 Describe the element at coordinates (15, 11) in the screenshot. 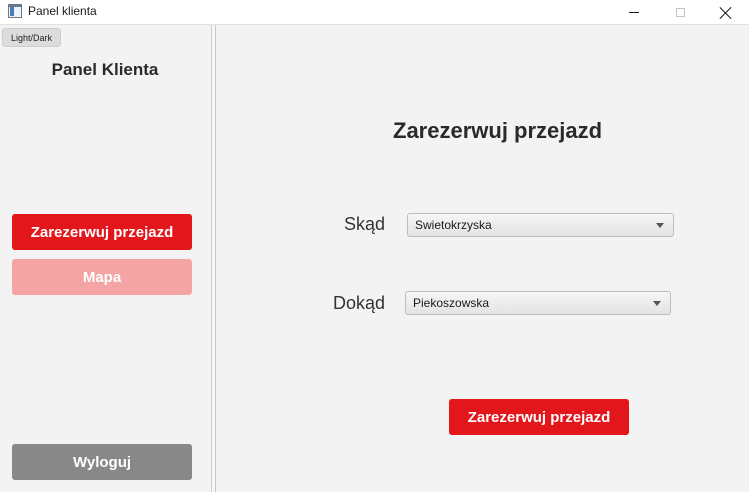

I see `app-icon` at that location.